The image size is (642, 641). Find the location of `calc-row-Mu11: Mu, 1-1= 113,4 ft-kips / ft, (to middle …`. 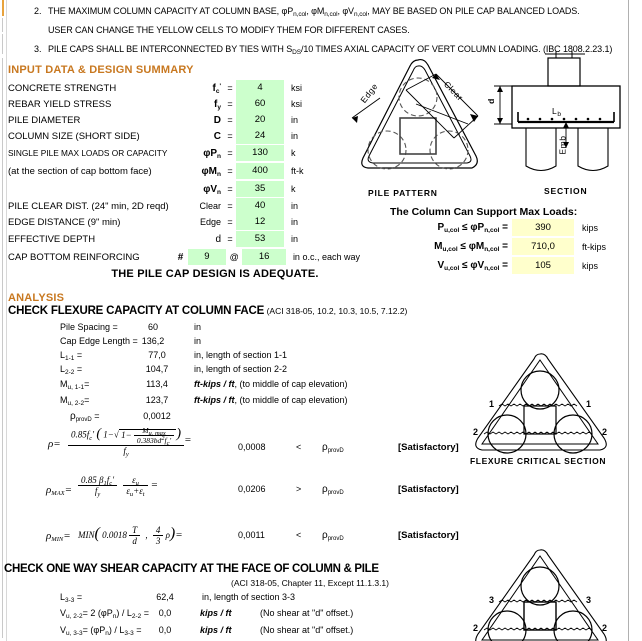

calc-row-Mu11: Mu, 1-1= 113,4 ft-kips / ft, (to middle … is located at coordinates (228, 384).